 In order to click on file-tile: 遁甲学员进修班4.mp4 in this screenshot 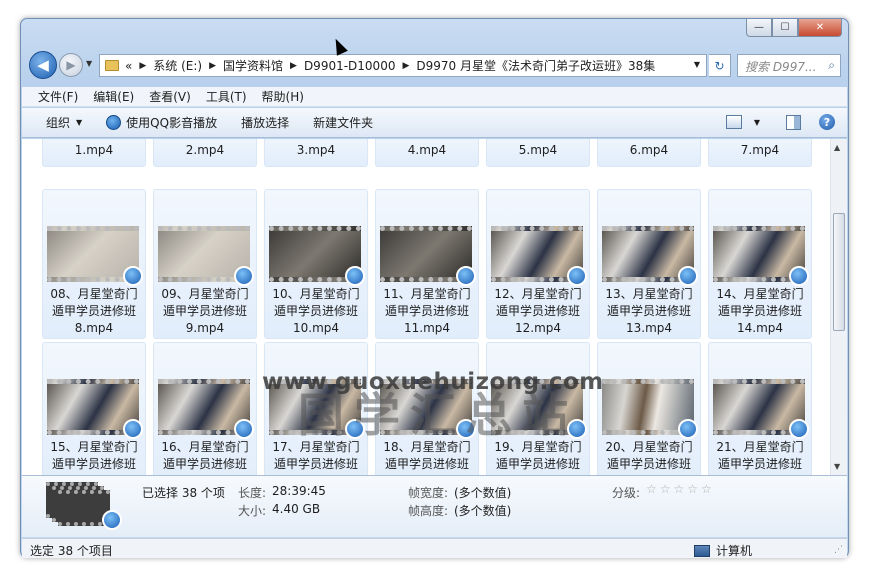, I will do `click(427, 153)`.